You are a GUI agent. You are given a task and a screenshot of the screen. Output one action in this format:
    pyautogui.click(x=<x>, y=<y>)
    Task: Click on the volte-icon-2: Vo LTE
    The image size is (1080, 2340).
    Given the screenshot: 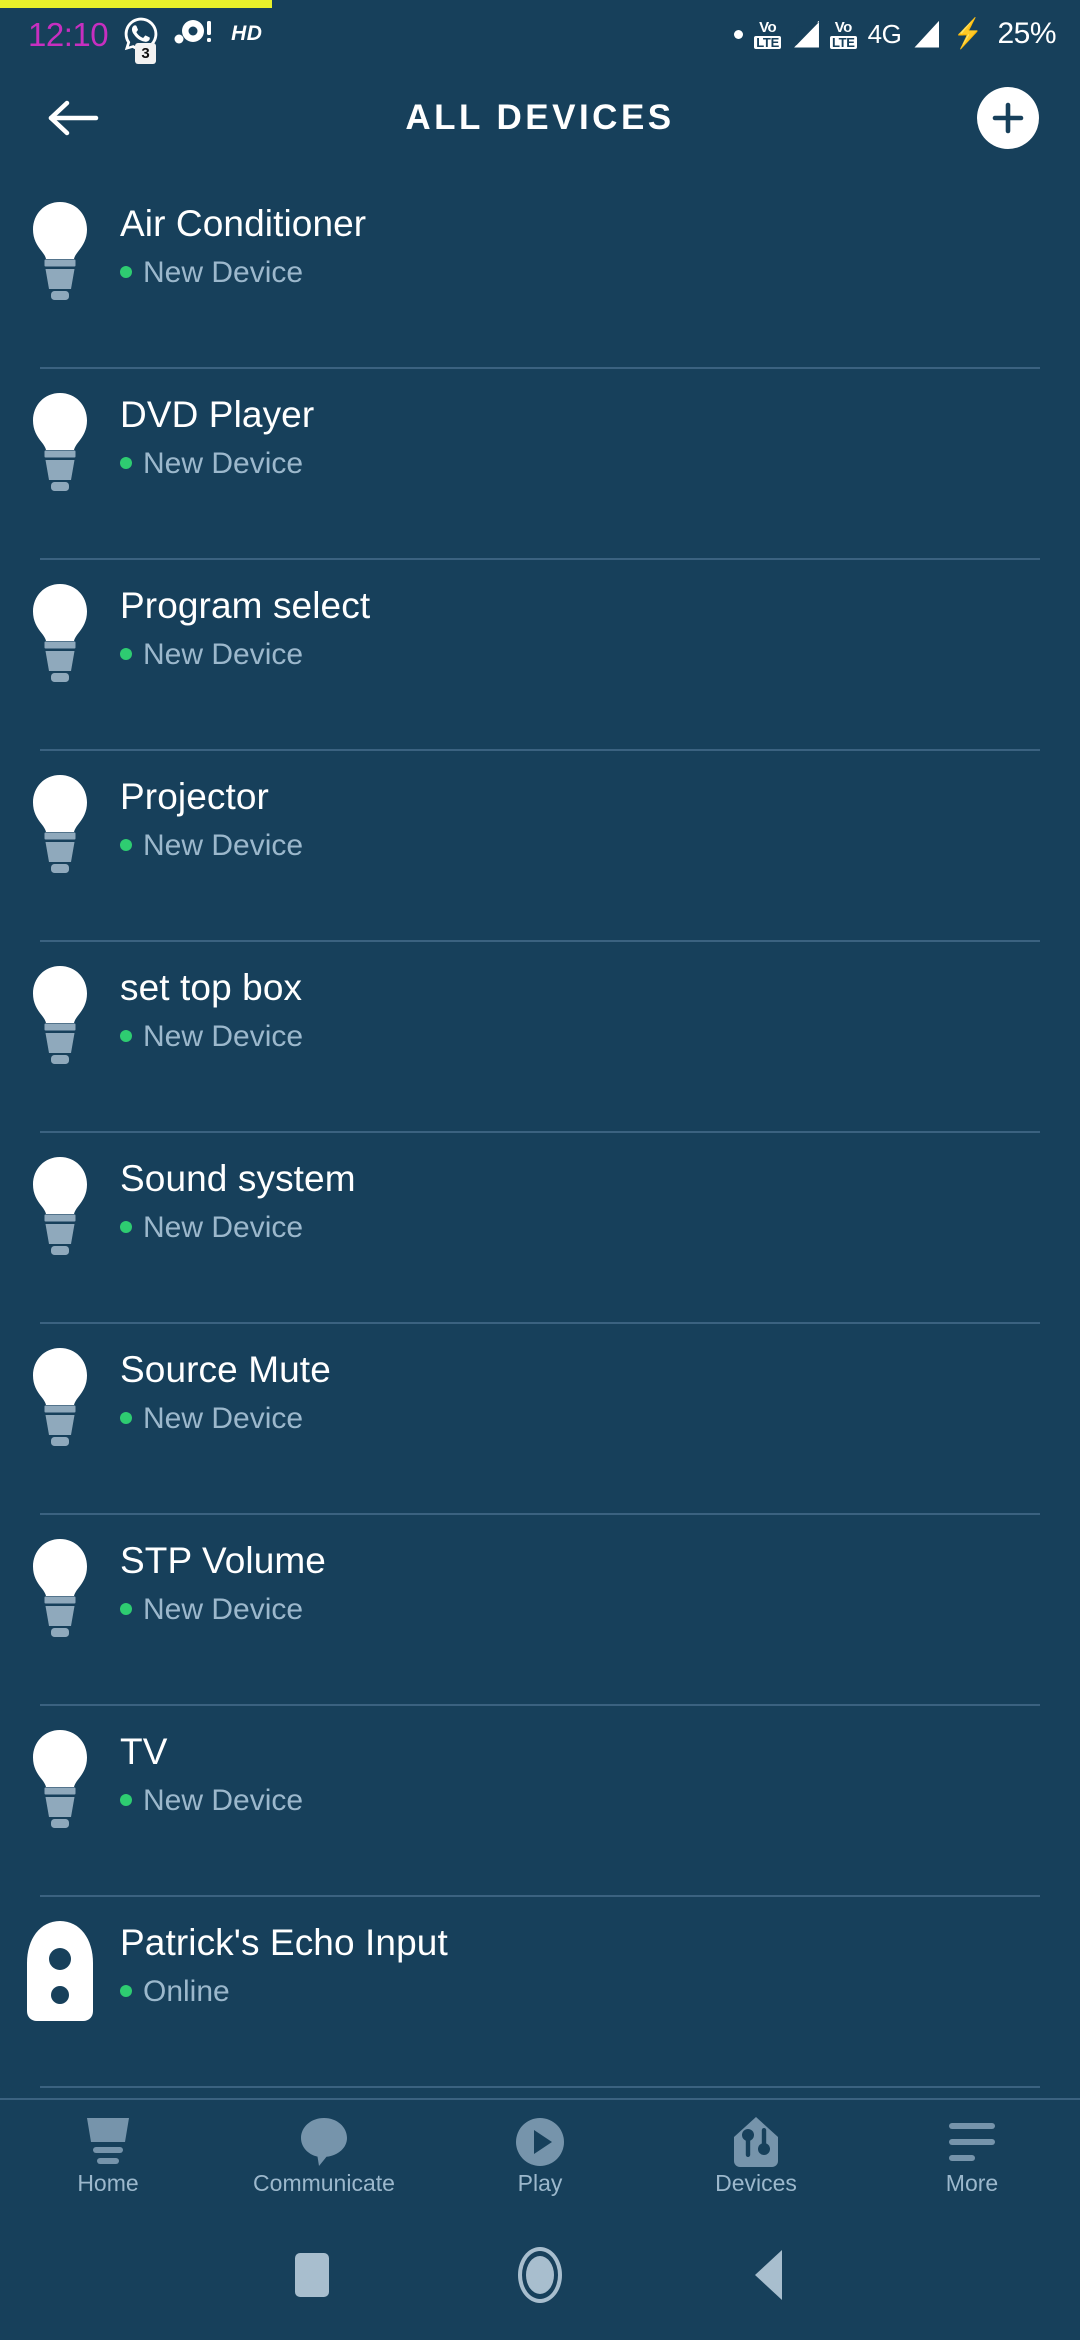 What is the action you would take?
    pyautogui.click(x=843, y=34)
    